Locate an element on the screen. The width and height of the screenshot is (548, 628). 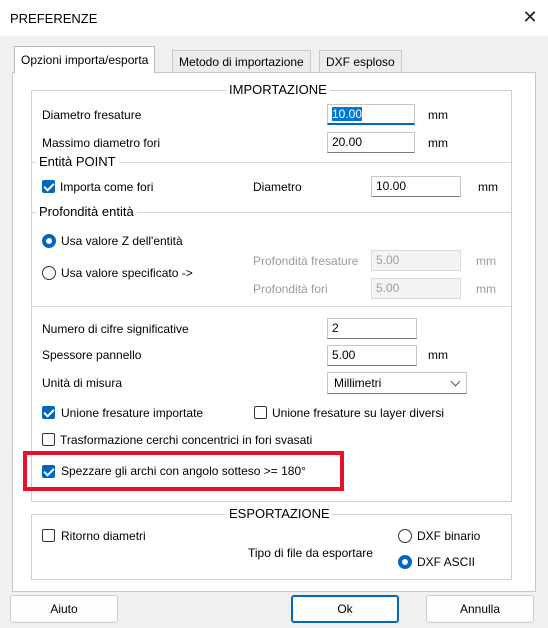
ritorno-diametri-checkbox is located at coordinates (48, 535).